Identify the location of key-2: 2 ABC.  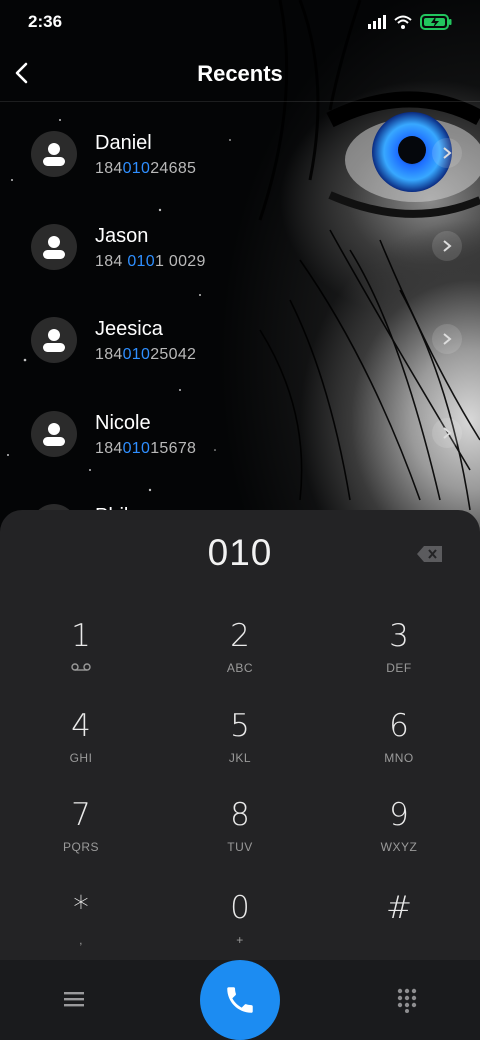
(240, 658).